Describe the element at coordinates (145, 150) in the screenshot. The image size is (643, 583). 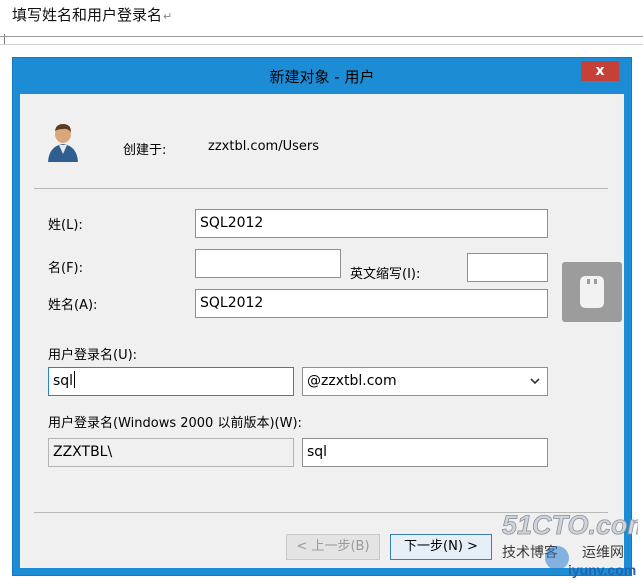
I see `create-in-label: 创建于:` at that location.